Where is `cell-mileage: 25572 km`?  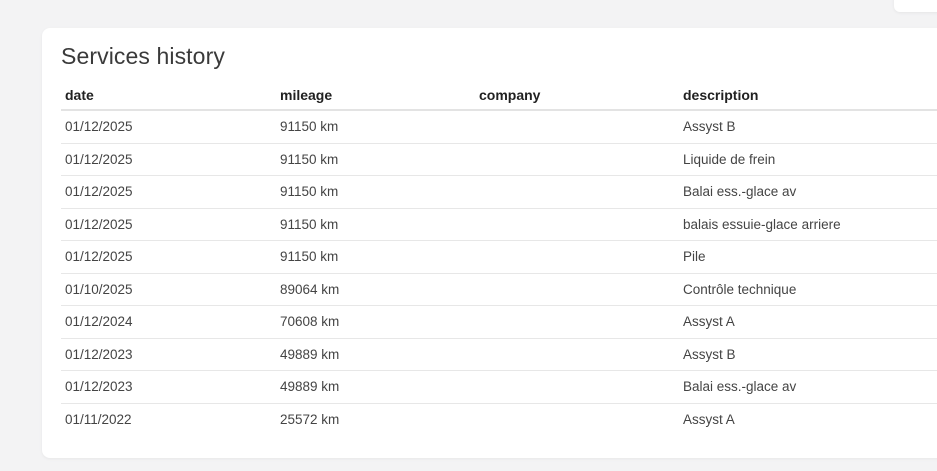
cell-mileage: 25572 km is located at coordinates (310, 419).